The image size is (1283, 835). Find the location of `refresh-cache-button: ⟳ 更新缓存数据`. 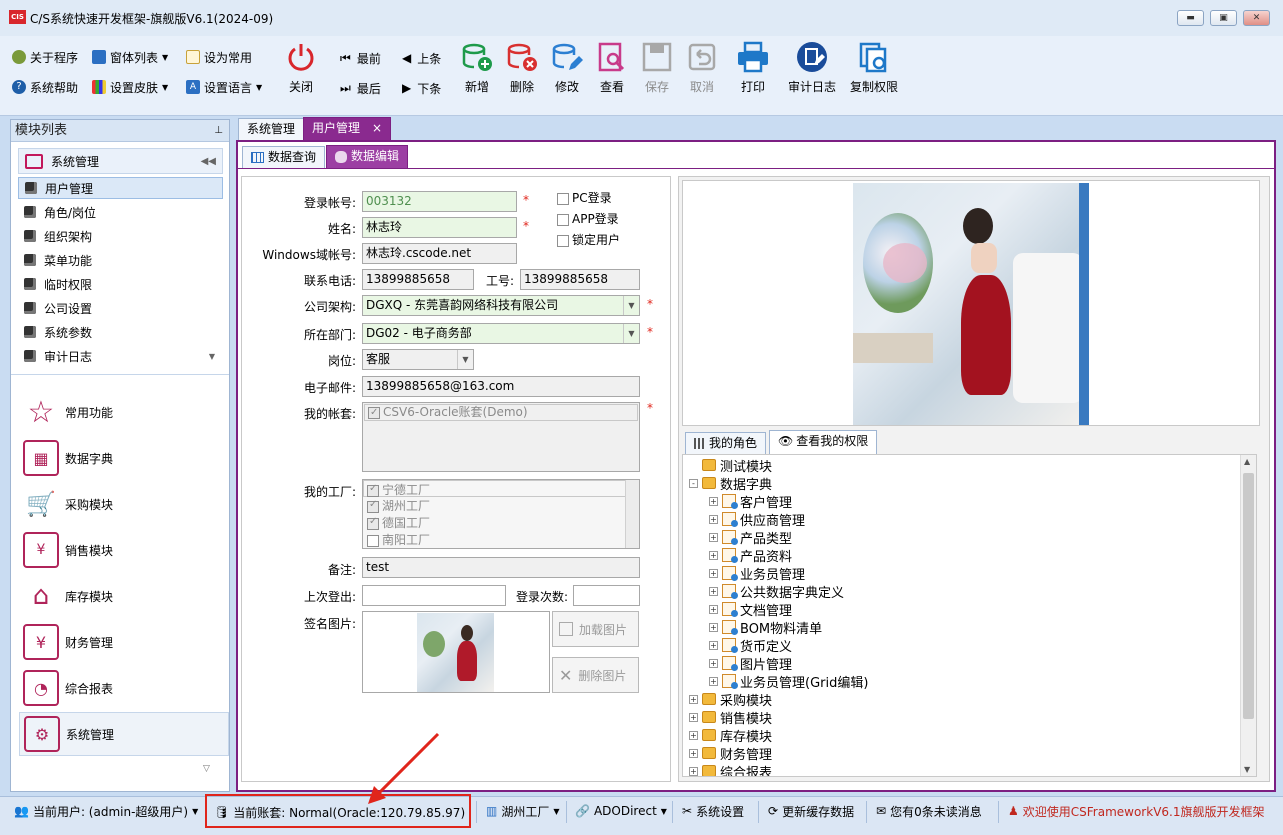

refresh-cache-button: ⟳ 更新缓存数据 is located at coordinates (811, 811).